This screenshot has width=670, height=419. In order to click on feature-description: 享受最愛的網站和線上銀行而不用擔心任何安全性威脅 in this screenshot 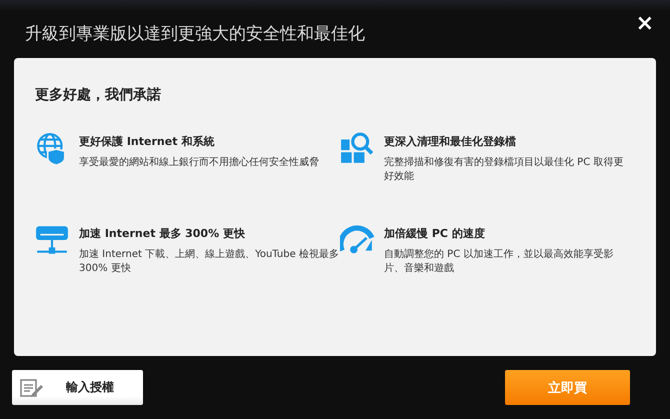, I will do `click(199, 163)`.